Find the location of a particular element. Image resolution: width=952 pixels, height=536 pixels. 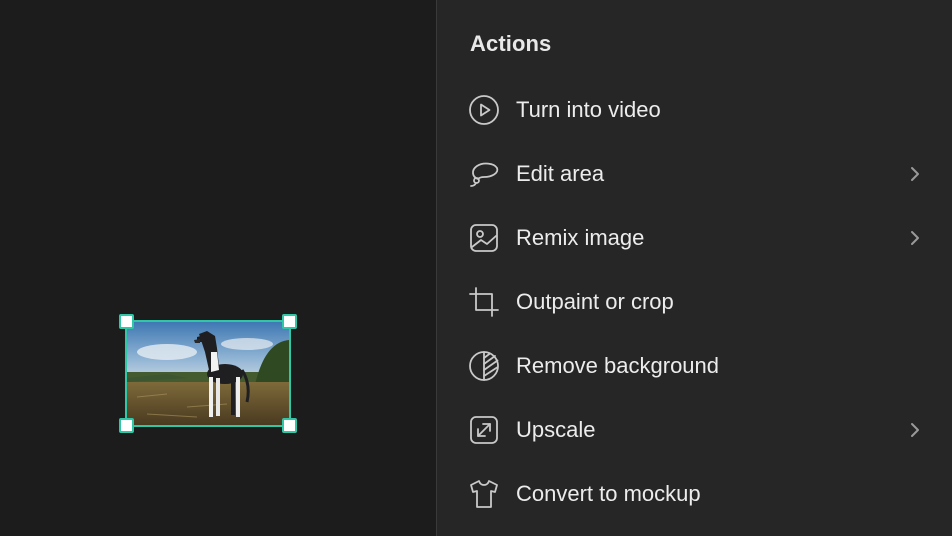

play-circle-icon is located at coordinates (484, 110).